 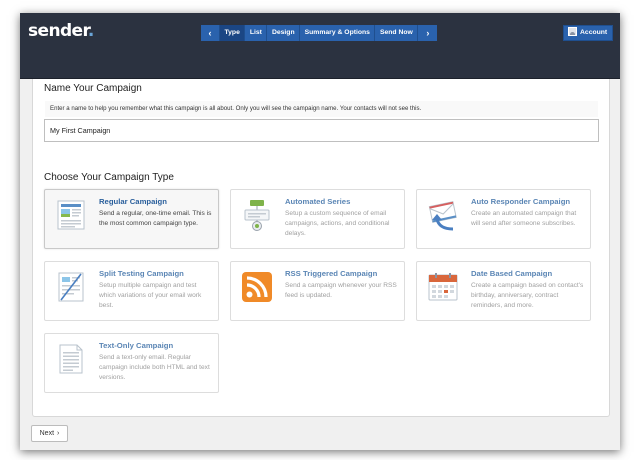 What do you see at coordinates (109, 177) in the screenshot?
I see `type-section-title: Choose Your Campaign Type` at bounding box center [109, 177].